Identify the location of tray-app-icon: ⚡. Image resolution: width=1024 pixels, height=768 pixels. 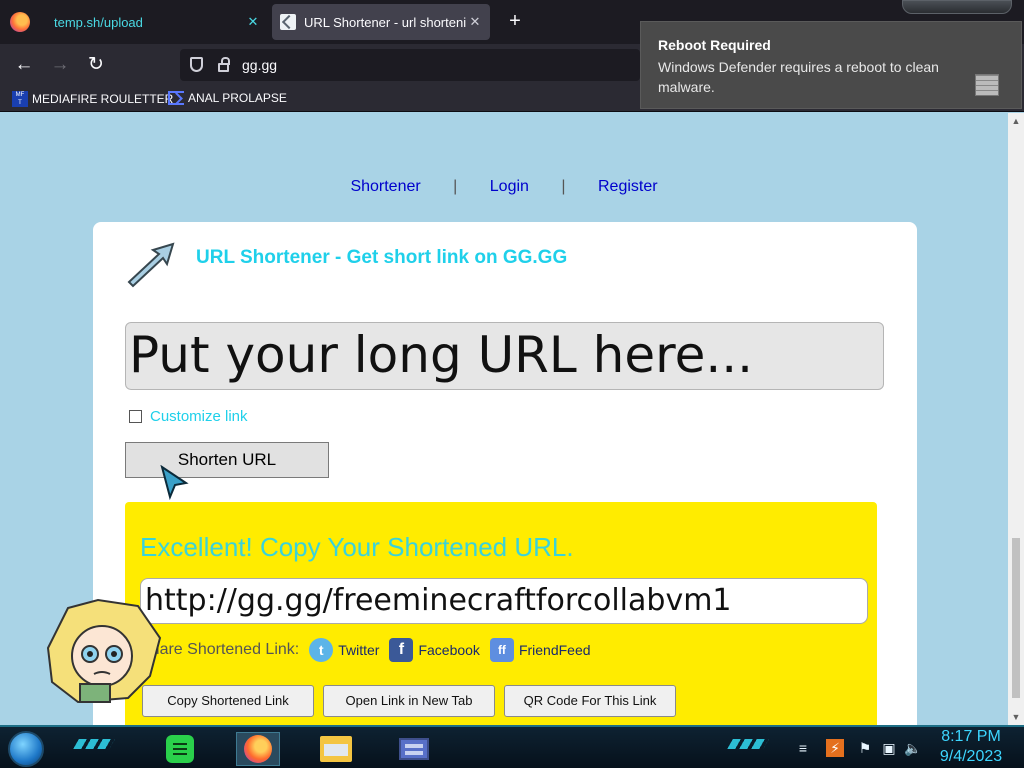
(835, 748).